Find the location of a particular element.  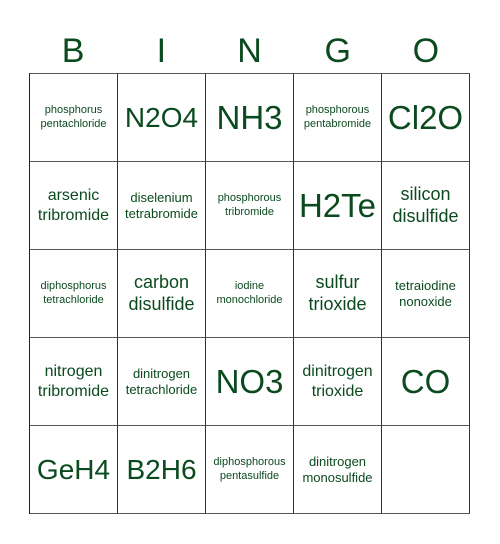

header-letter-n: N is located at coordinates (249, 51).